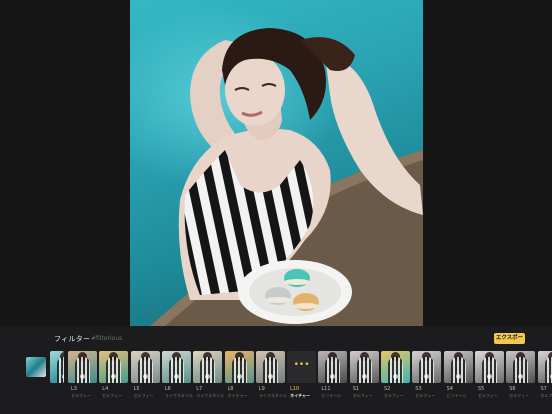  What do you see at coordinates (356, 389) in the screenshot?
I see `filter-code: S1` at bounding box center [356, 389].